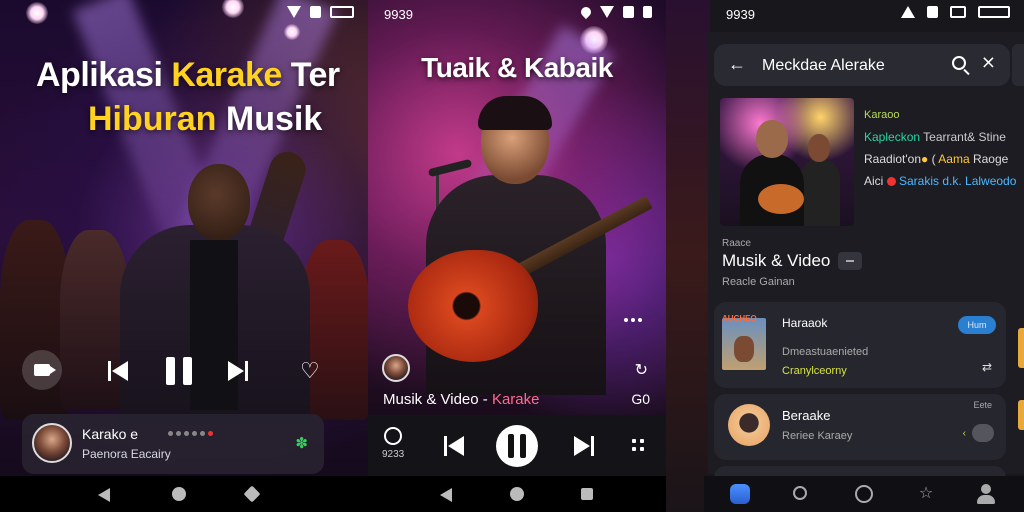  Describe the element at coordinates (1018, 65) in the screenshot. I see `side-tab` at that location.